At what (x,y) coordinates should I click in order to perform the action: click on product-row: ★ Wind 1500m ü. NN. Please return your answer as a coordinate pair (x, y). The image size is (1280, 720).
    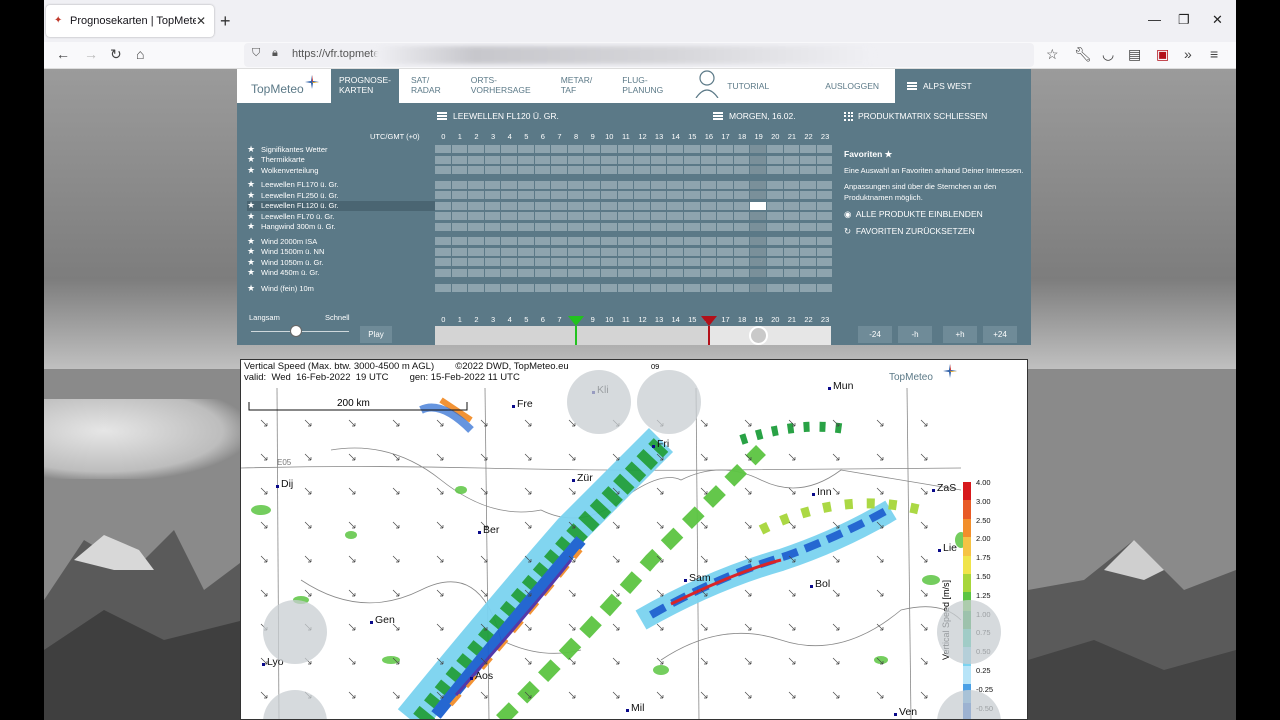
    Looking at the image, I should click on (341, 251).